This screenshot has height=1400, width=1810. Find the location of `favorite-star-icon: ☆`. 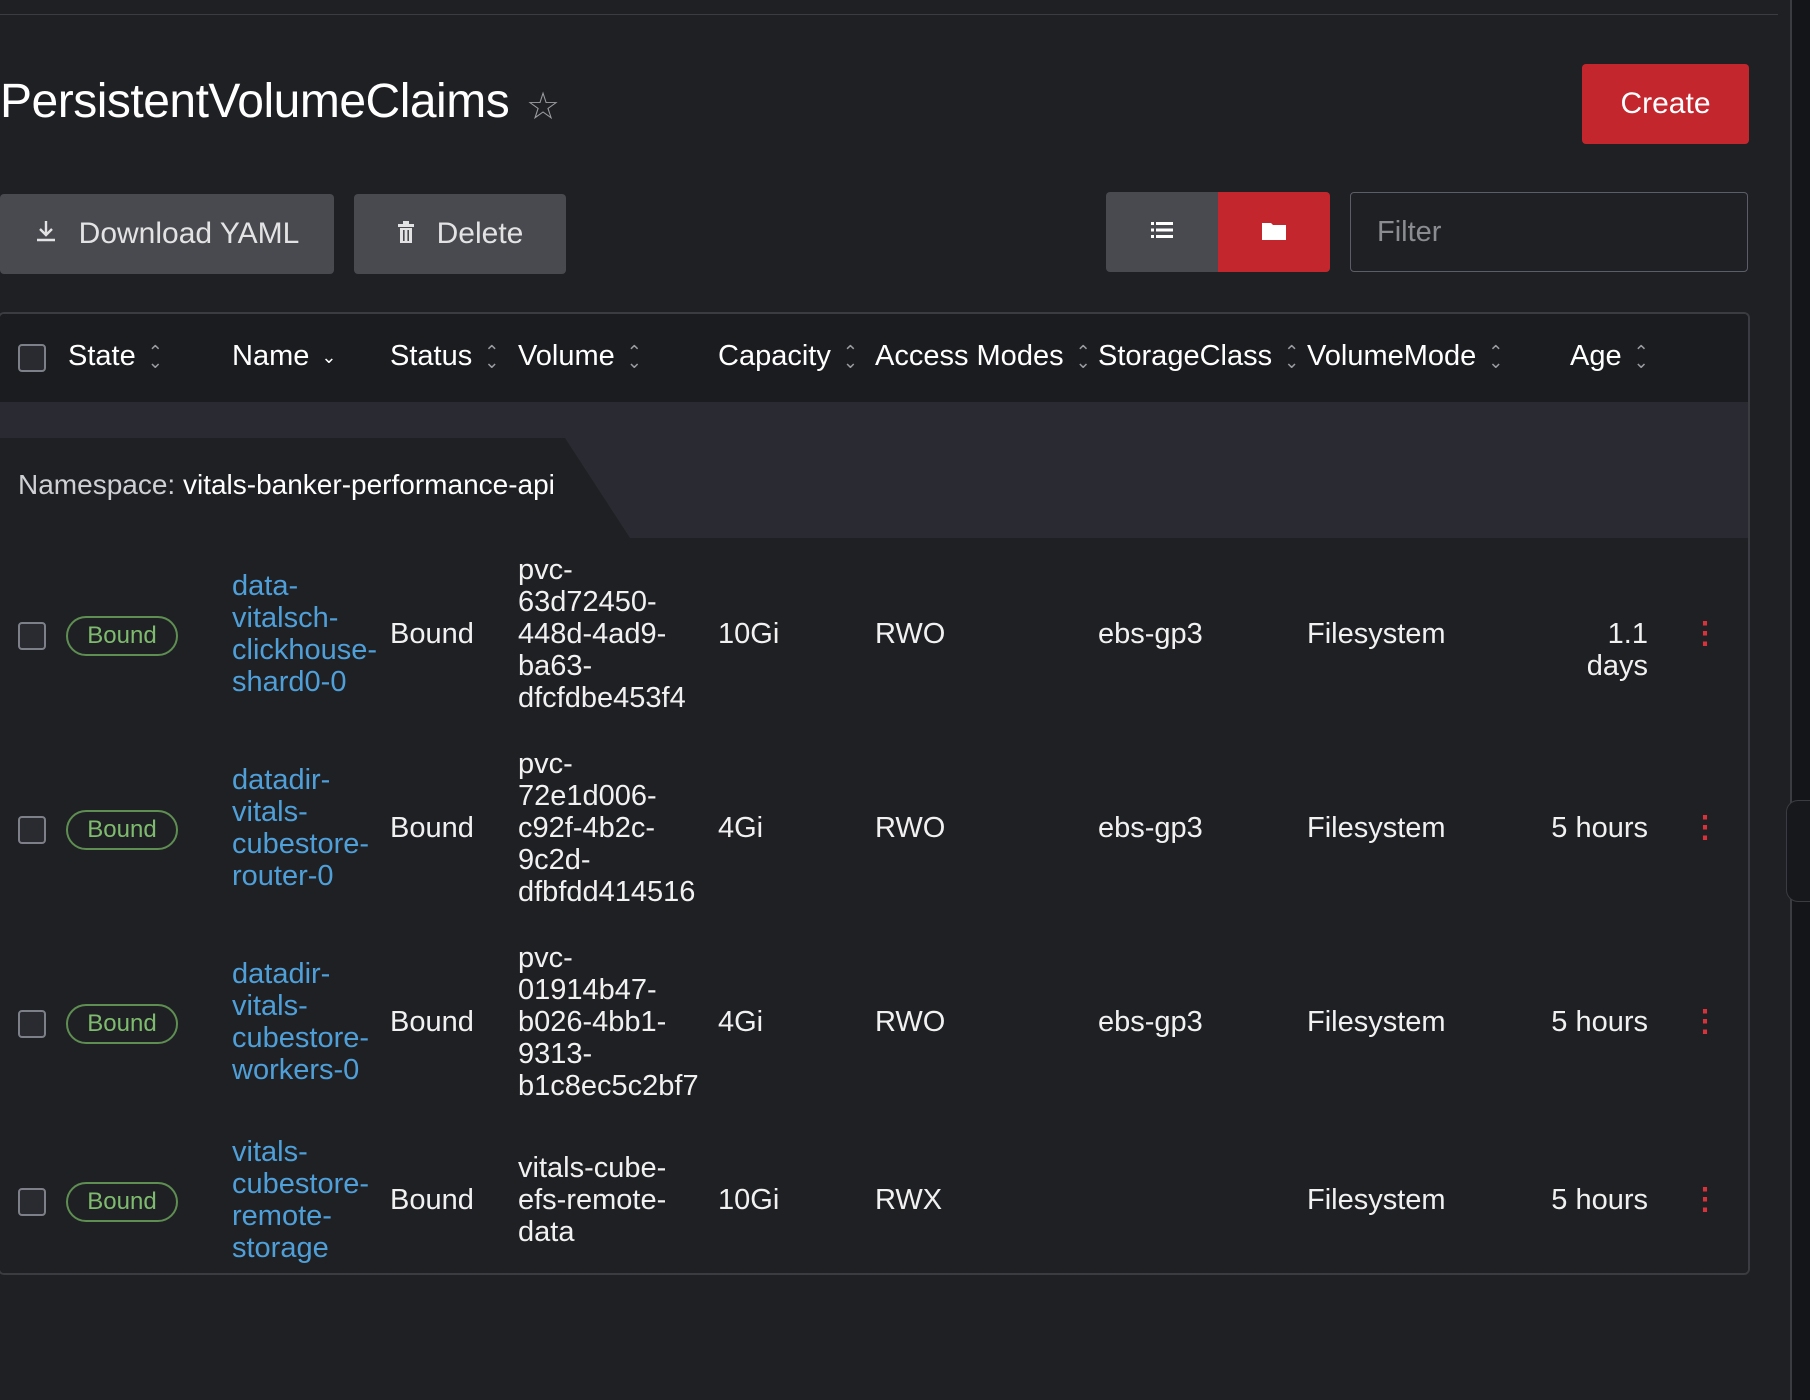

favorite-star-icon: ☆ is located at coordinates (543, 106).